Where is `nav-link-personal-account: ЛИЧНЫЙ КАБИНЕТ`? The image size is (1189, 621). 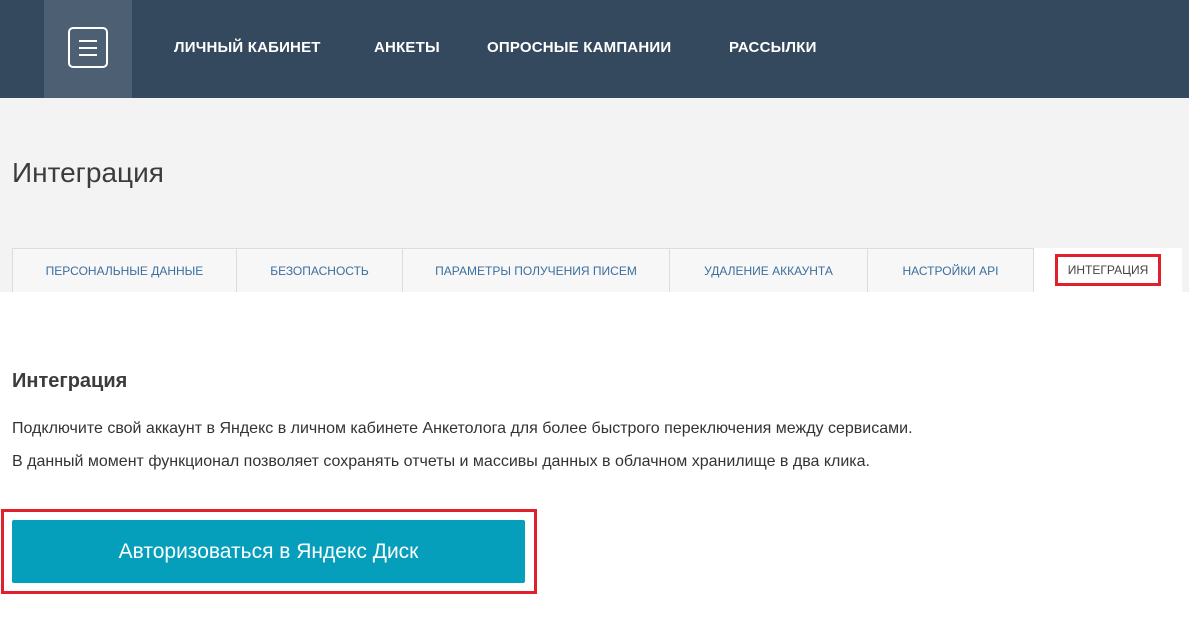
nav-link-personal-account: ЛИЧНЫЙ КАБИНЕТ is located at coordinates (247, 47).